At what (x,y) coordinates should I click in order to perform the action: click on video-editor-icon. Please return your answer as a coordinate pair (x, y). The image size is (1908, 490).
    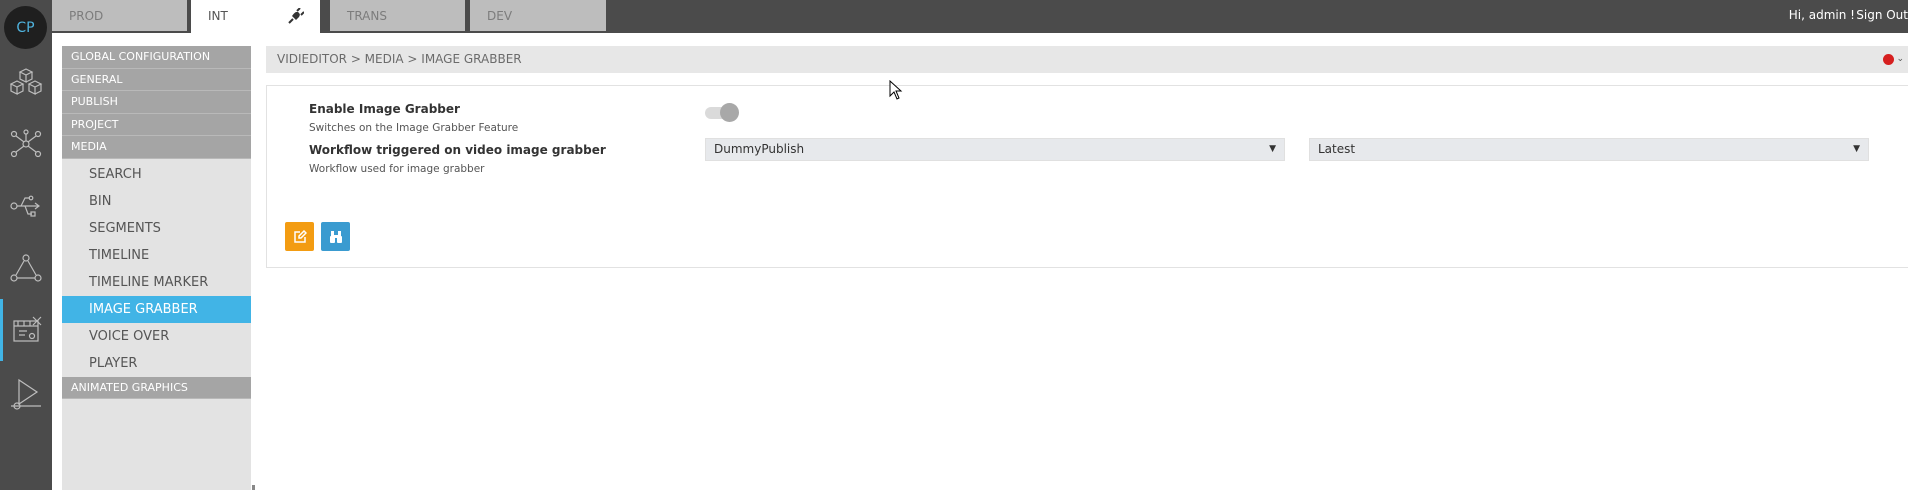
    Looking at the image, I should click on (26, 329).